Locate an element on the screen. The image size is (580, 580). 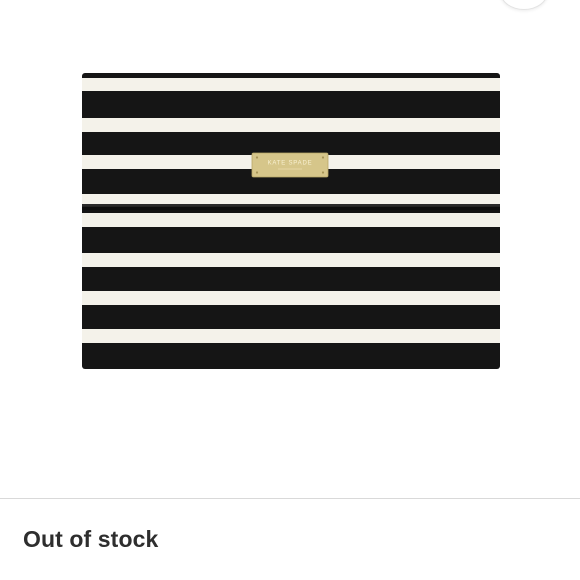
close-button is located at coordinates (524, 5).